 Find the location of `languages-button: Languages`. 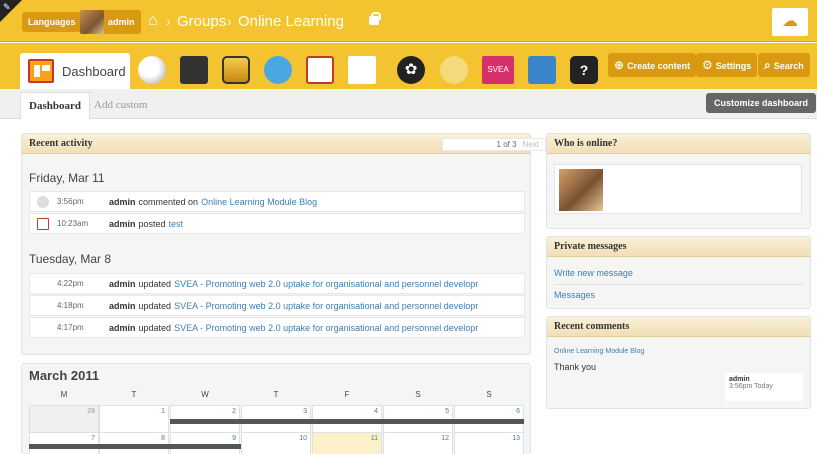

languages-button: Languages is located at coordinates (52, 22).